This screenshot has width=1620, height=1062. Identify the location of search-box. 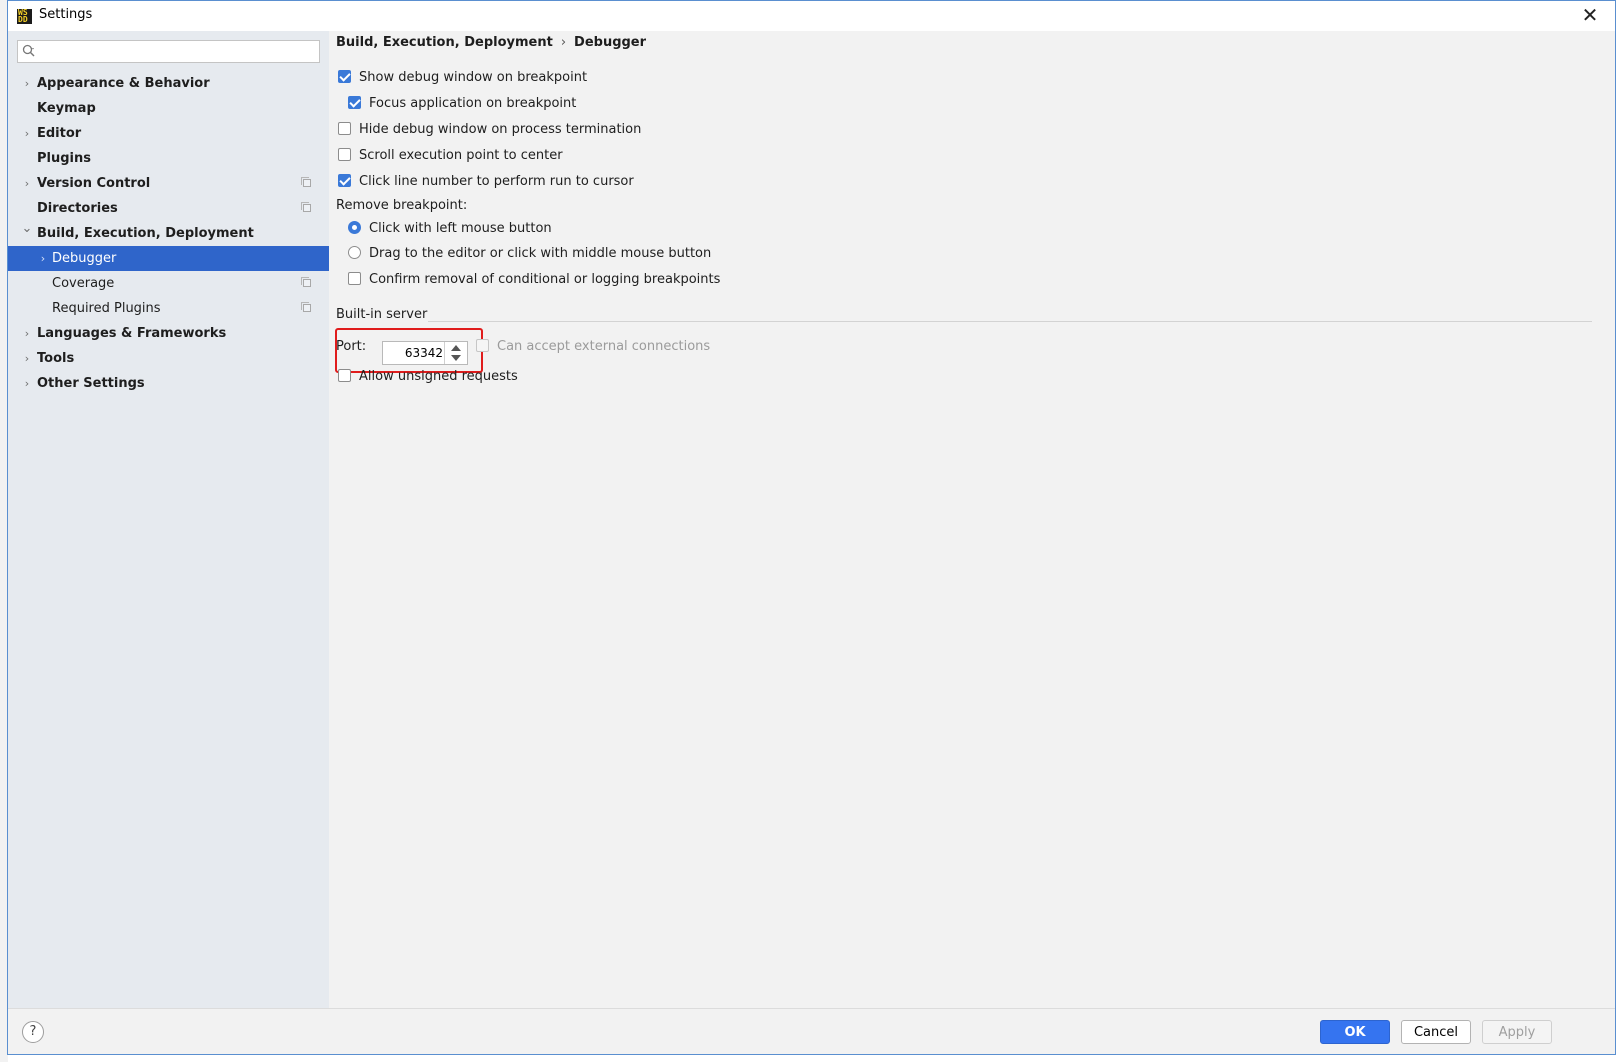
(168, 51).